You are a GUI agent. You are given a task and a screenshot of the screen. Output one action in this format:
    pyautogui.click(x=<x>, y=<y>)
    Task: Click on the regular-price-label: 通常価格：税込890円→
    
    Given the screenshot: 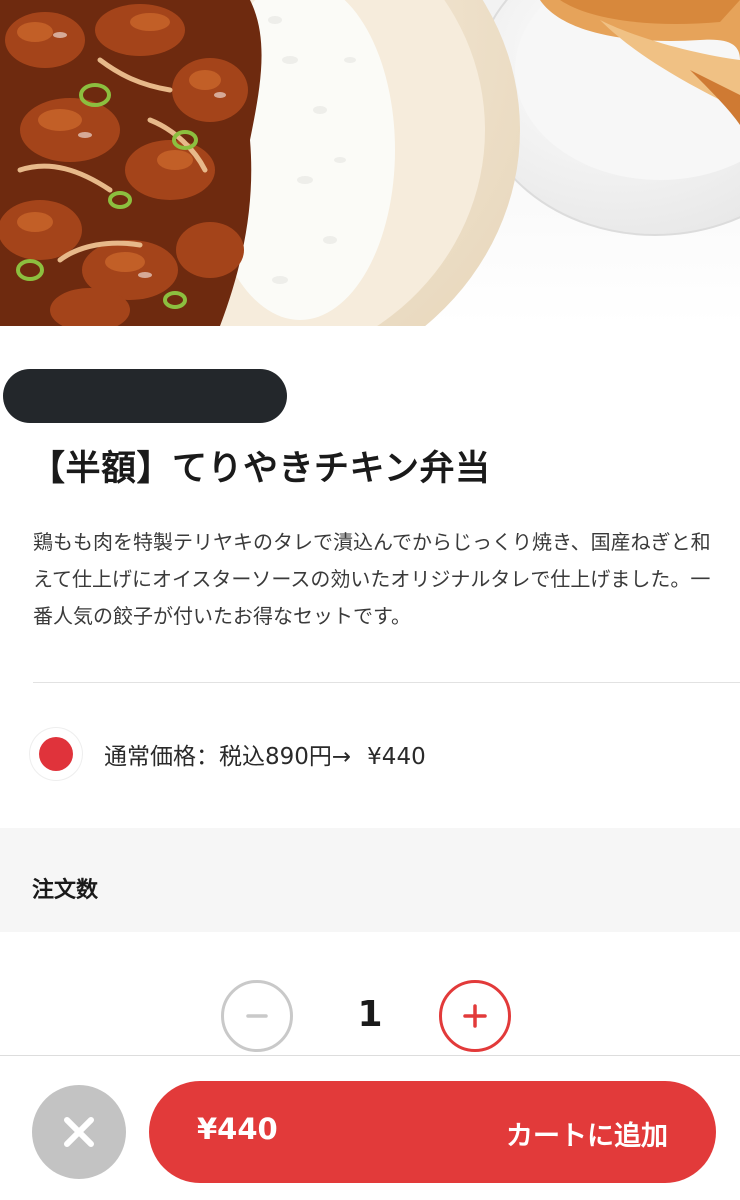 What is the action you would take?
    pyautogui.click(x=228, y=757)
    